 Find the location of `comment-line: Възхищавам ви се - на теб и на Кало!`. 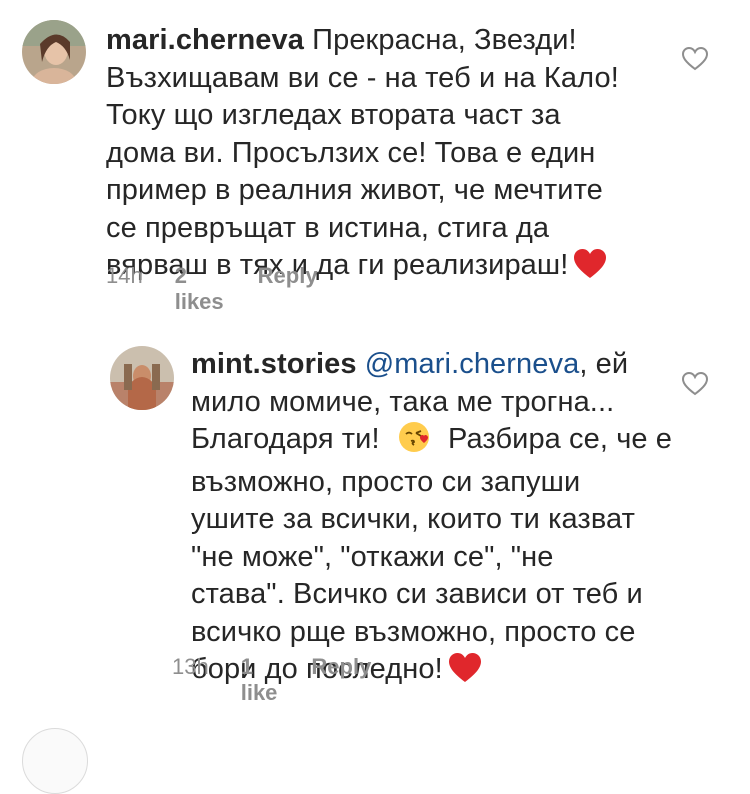

comment-line: Възхищавам ви се - на теб и на Кало! is located at coordinates (362, 77).